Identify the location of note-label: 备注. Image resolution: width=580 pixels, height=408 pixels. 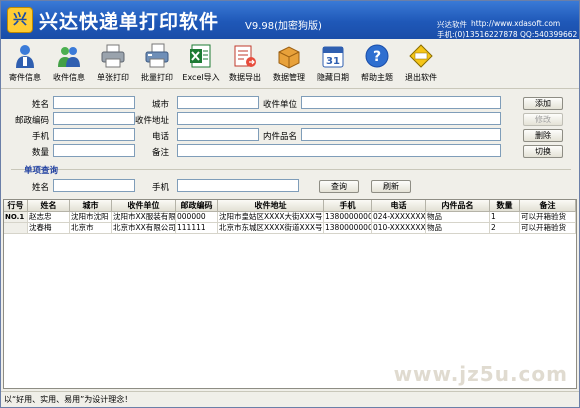
(160, 153).